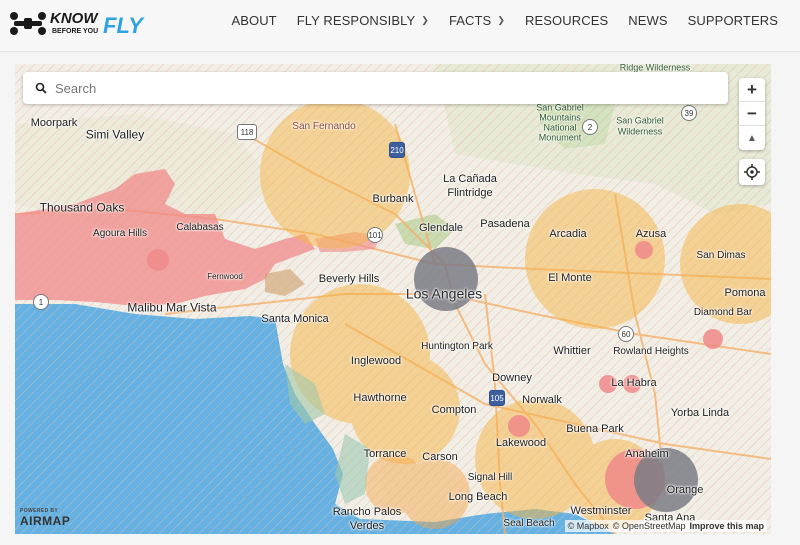  Describe the element at coordinates (393, 199) in the screenshot. I see `place-label: Burbank` at that location.